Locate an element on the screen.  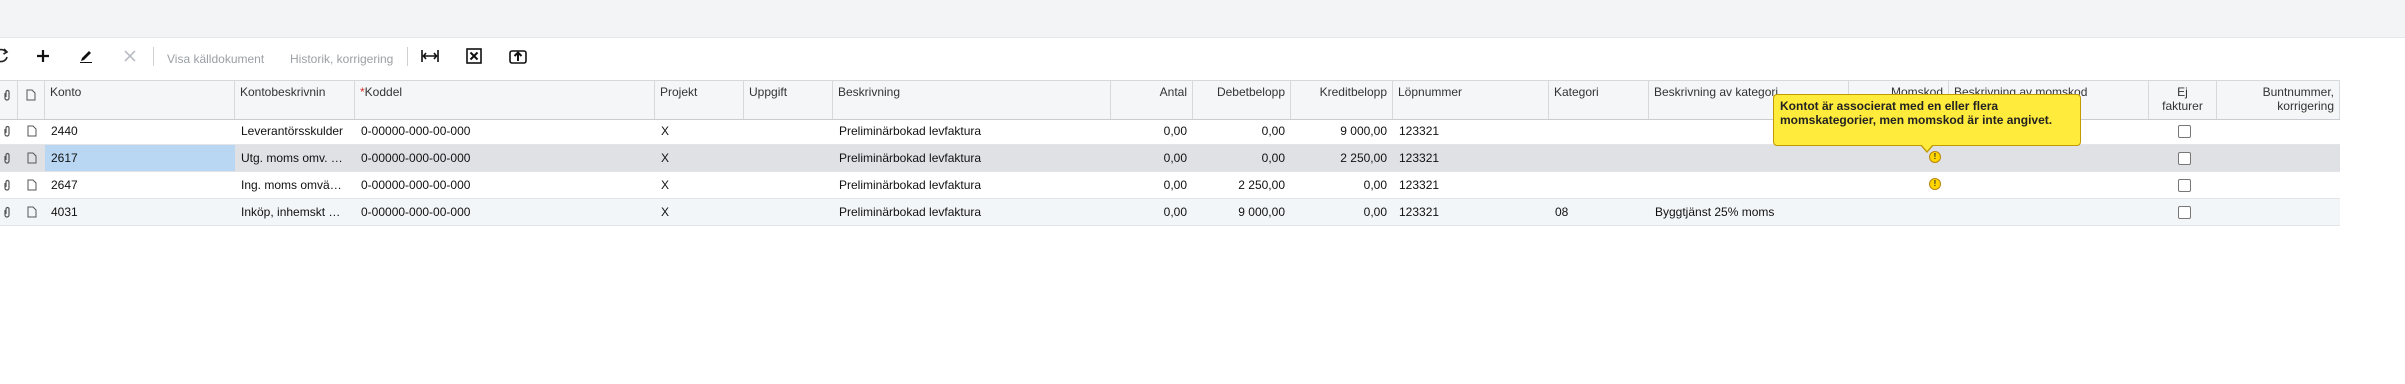
clear-filter-icon is located at coordinates (474, 56).